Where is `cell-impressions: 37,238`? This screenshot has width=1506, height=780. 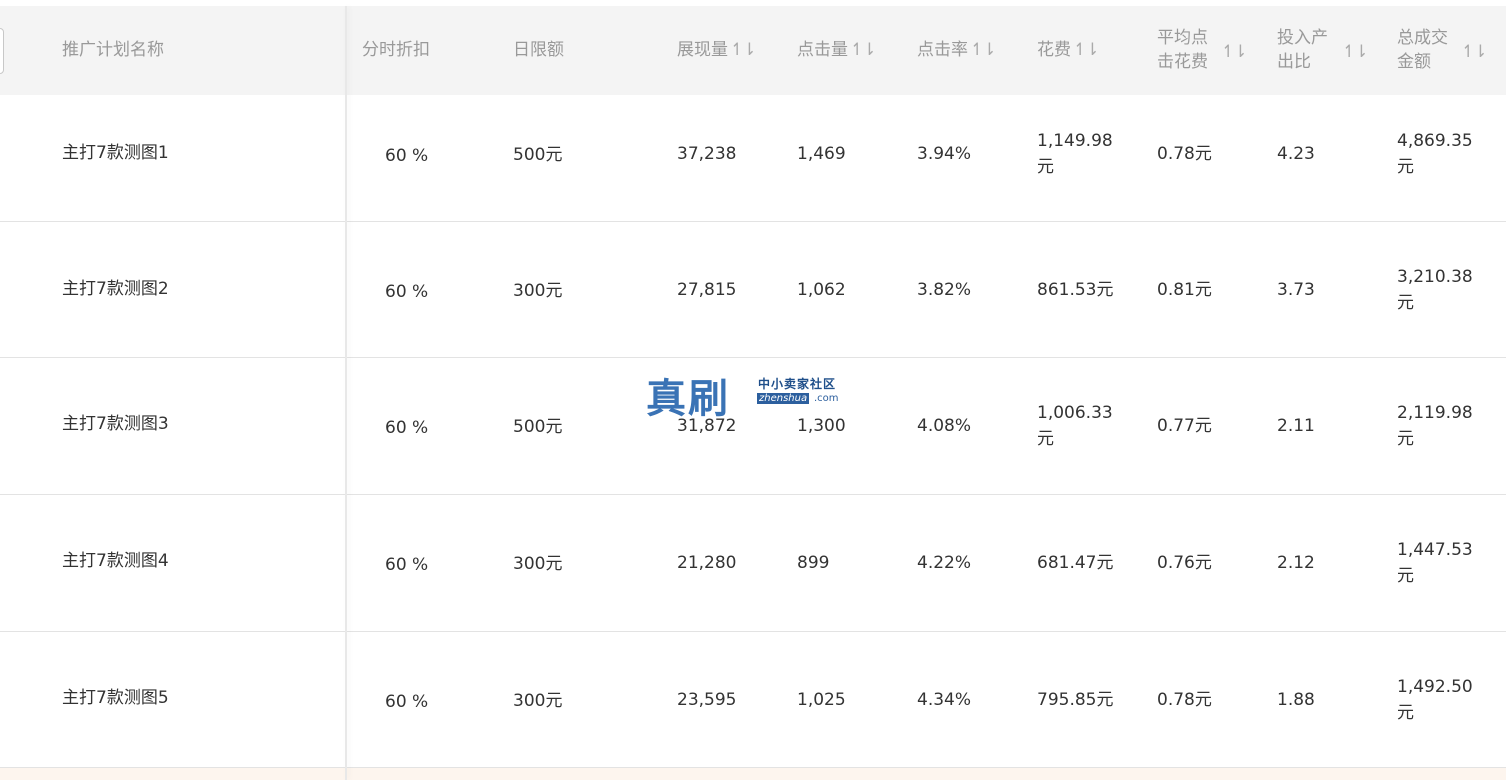 cell-impressions: 37,238 is located at coordinates (707, 154).